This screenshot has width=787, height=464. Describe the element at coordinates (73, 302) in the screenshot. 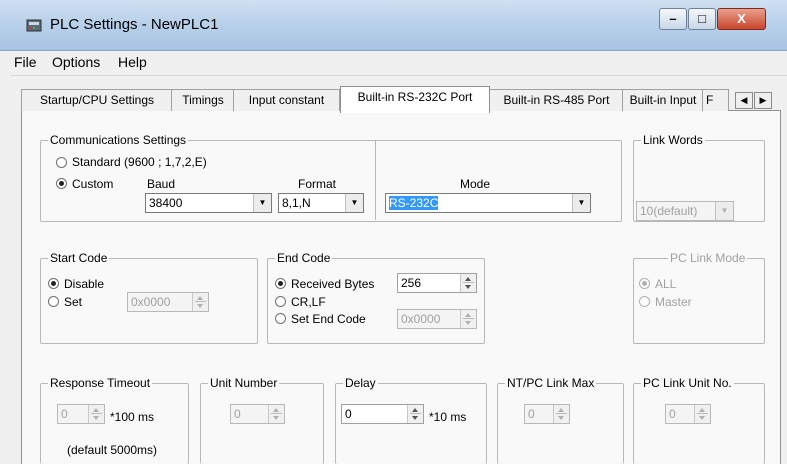

I see `start-set-label: Set` at that location.